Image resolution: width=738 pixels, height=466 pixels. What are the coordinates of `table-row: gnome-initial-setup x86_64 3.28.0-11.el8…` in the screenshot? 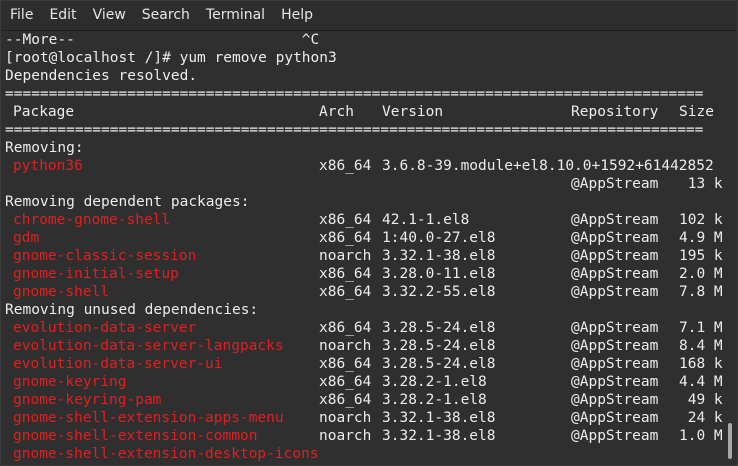 It's located at (364, 274).